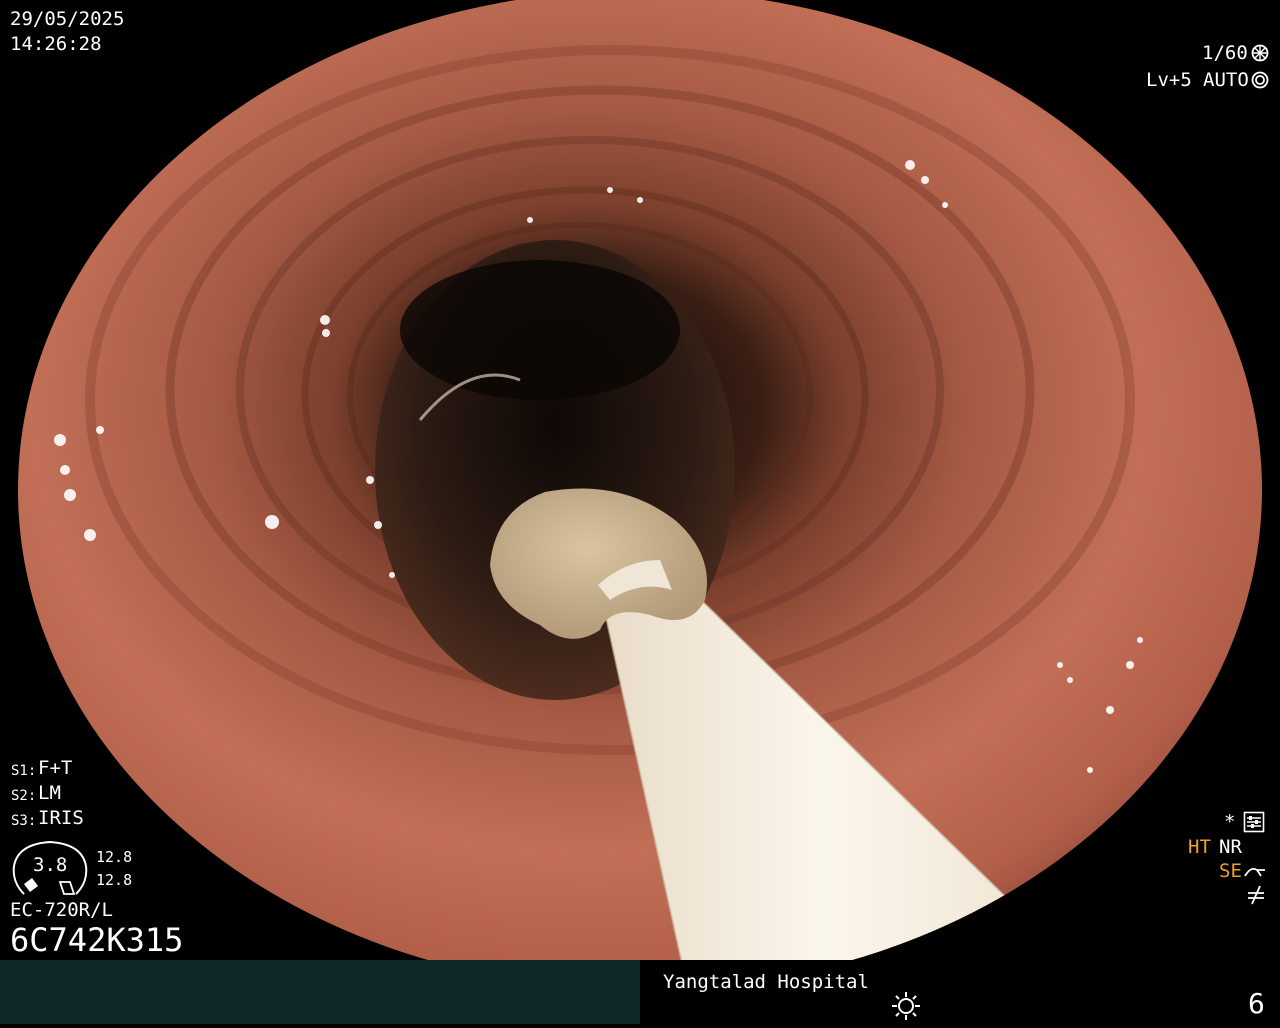 The image size is (1280, 1028). I want to click on settings-panel-icon, so click(1254, 822).